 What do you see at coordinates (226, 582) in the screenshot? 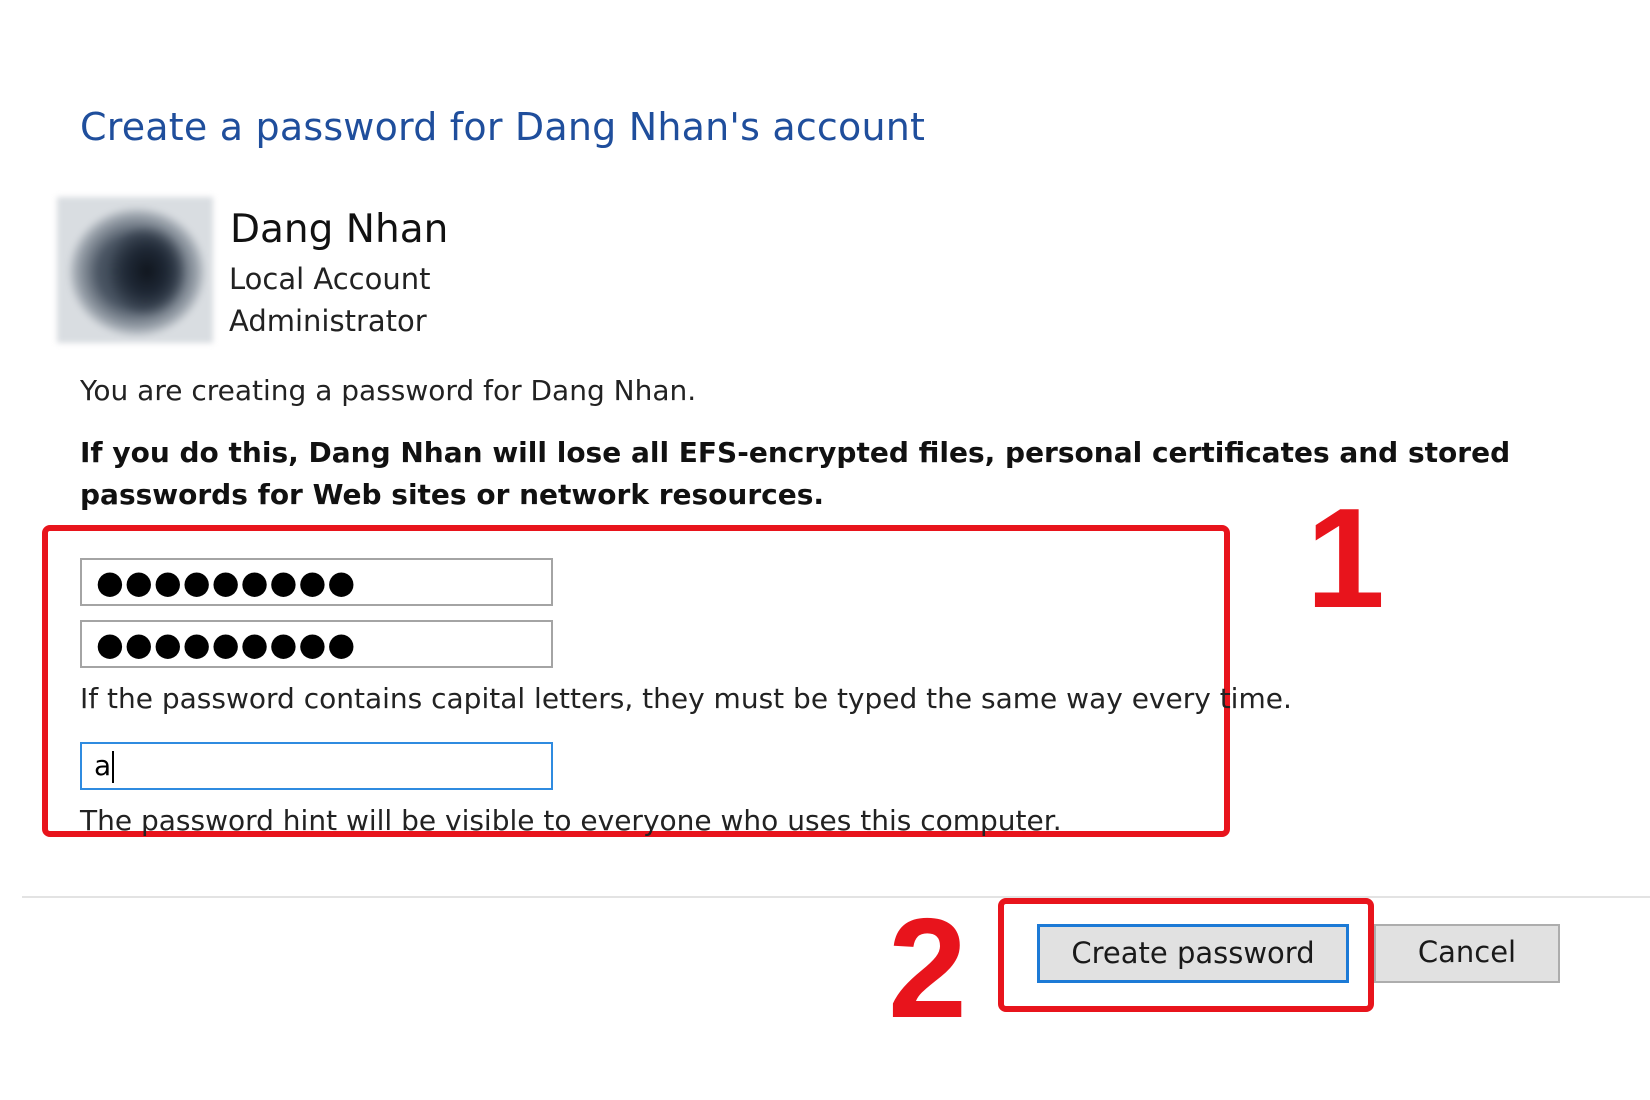
I see `new-password-value: ●●●●●●●●●` at bounding box center [226, 582].